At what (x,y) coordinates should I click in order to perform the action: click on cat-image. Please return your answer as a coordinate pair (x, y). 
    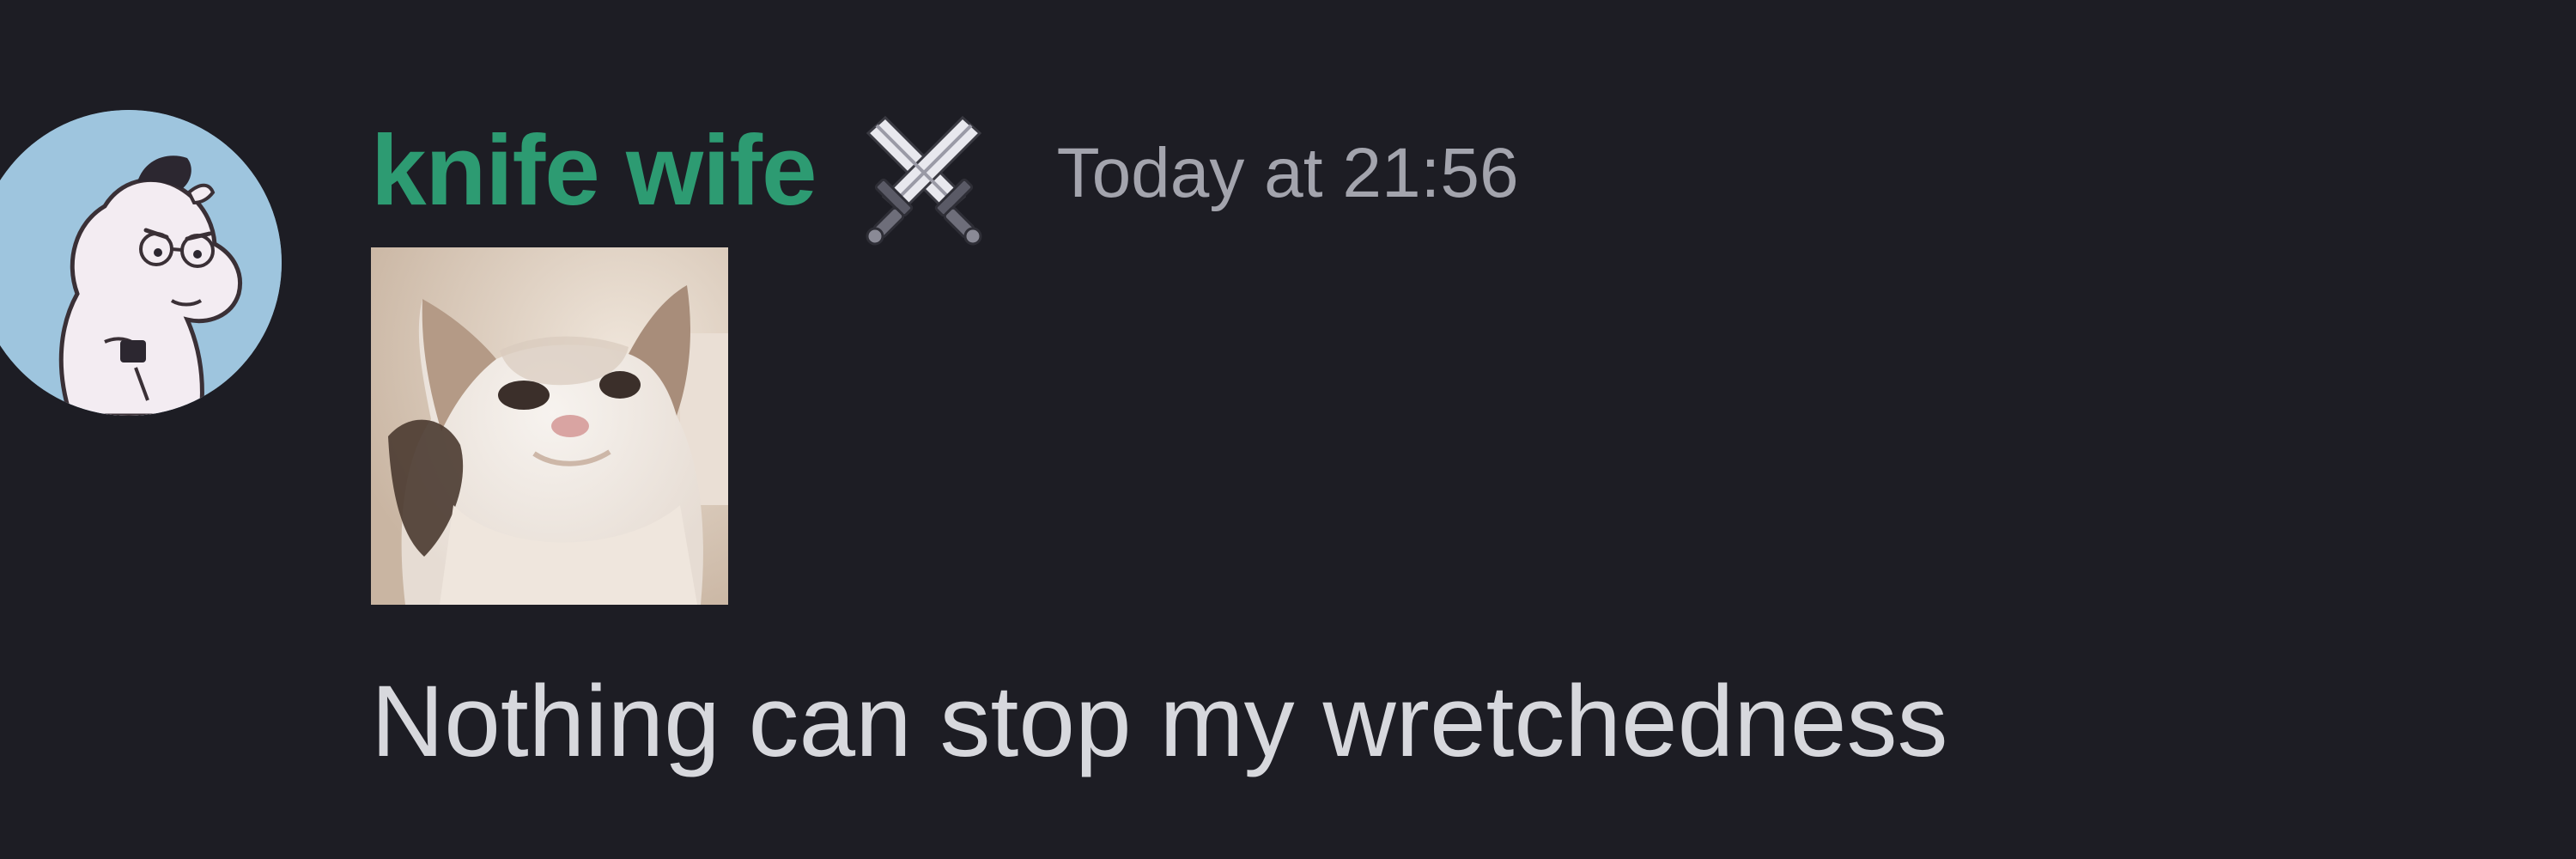
    Looking at the image, I should click on (550, 426).